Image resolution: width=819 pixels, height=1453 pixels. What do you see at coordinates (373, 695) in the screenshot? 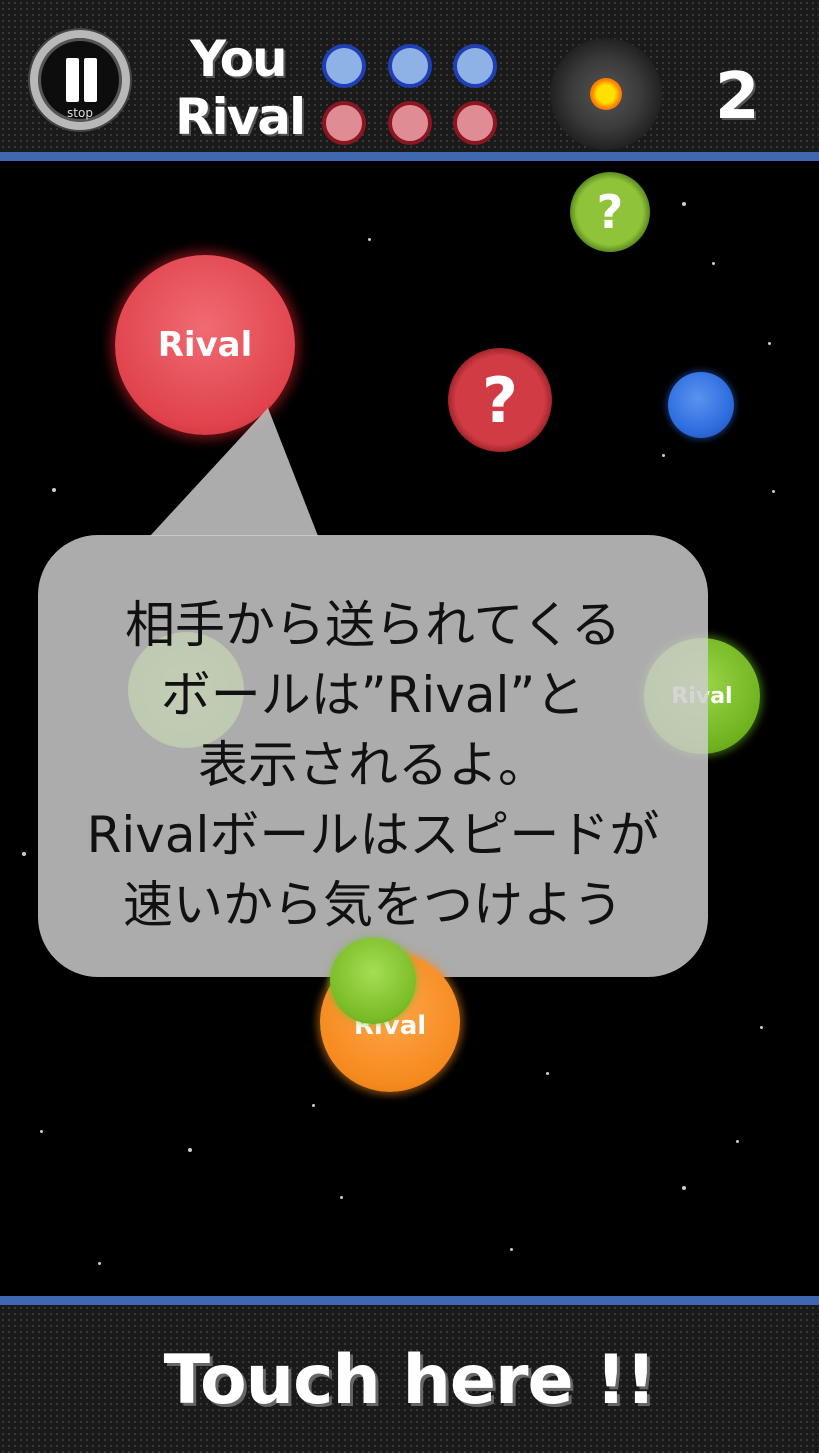
I see `tutorial-line: ボールは”Rival”と` at bounding box center [373, 695].